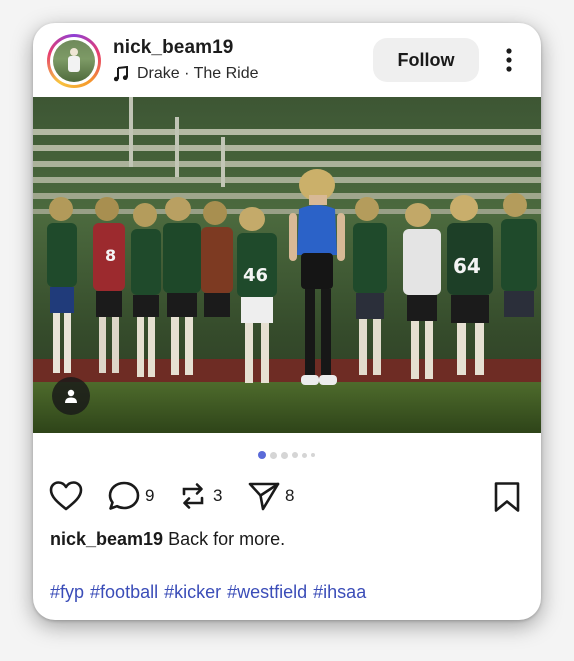 This screenshot has height=661, width=574. I want to click on post-header: nick_beam19 Drake · The Ride Follow, so click(287, 60).